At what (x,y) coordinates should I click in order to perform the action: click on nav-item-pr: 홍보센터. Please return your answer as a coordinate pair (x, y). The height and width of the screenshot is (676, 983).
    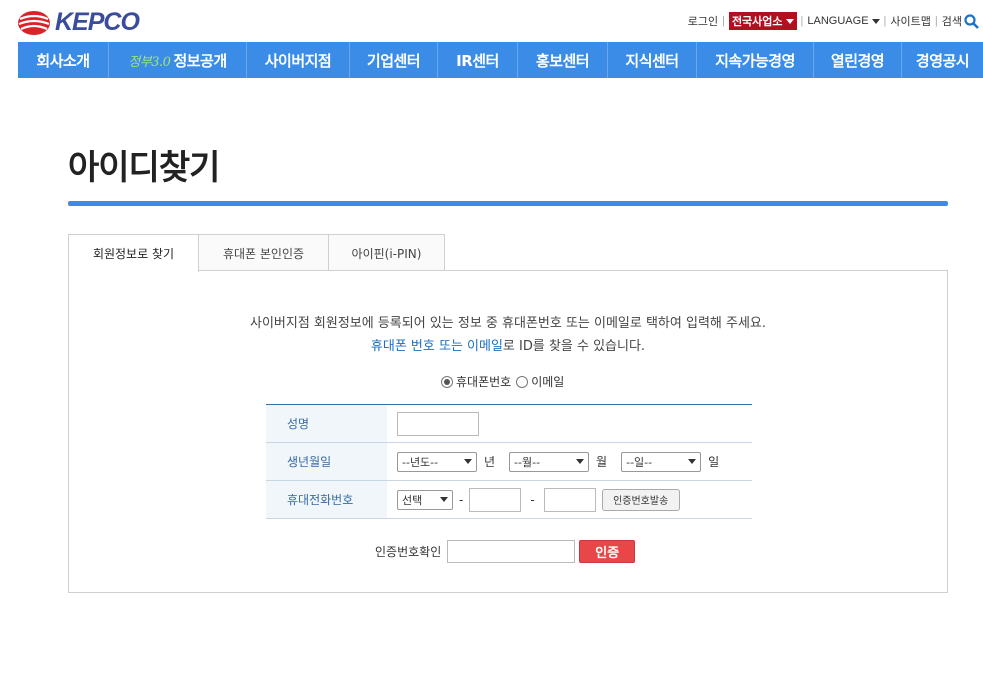
    Looking at the image, I should click on (563, 60).